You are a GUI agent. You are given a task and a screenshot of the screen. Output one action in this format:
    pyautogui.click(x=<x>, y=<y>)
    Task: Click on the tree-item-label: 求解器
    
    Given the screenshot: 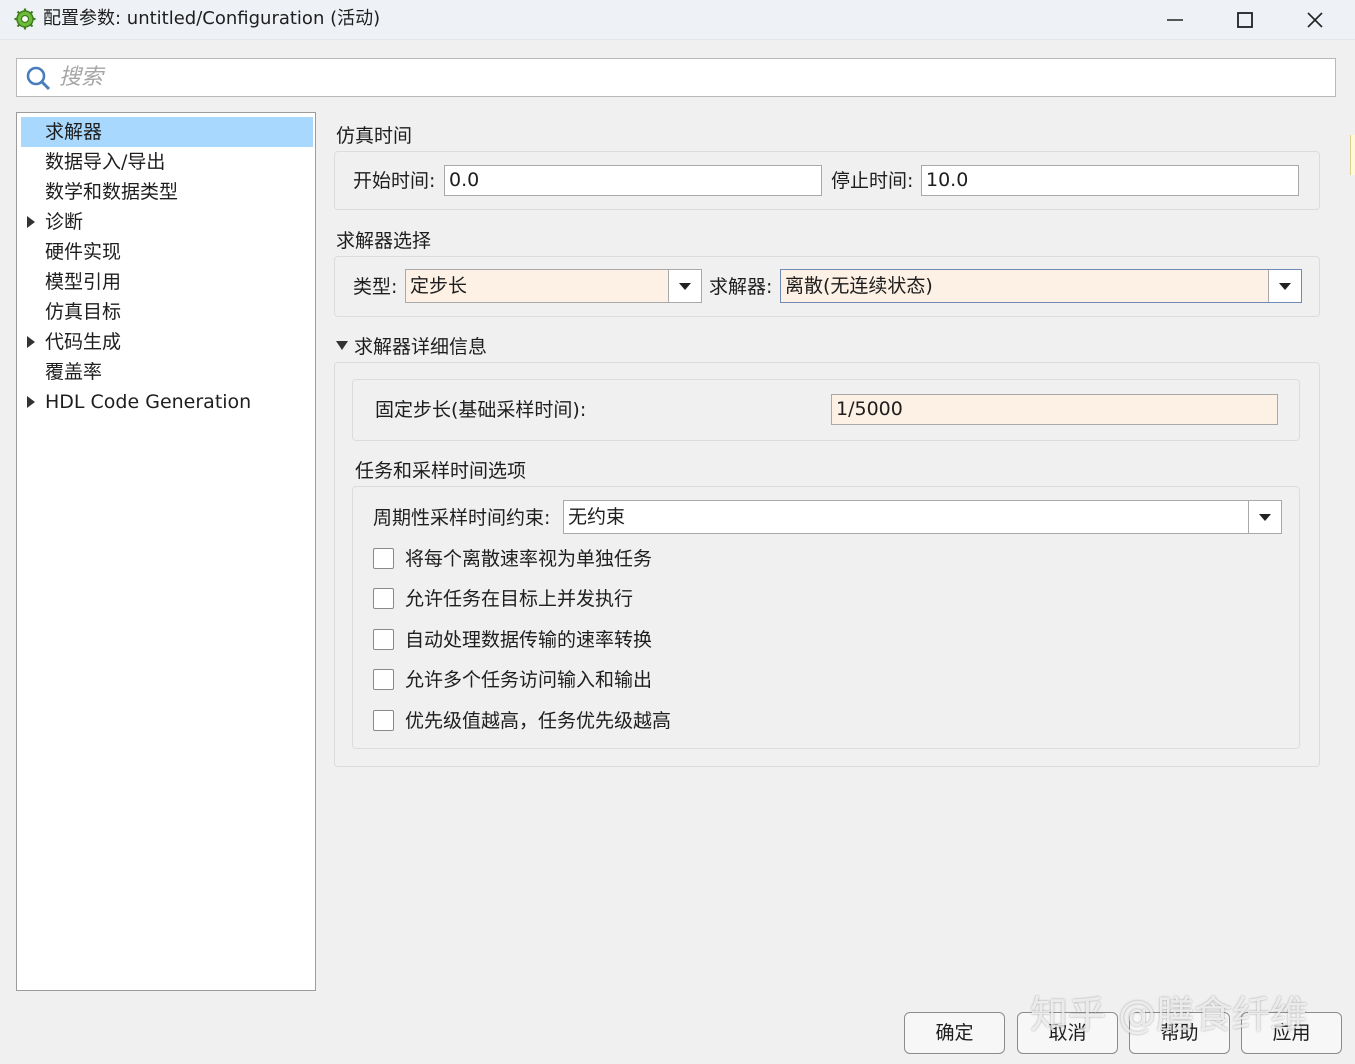 What is the action you would take?
    pyautogui.click(x=74, y=132)
    